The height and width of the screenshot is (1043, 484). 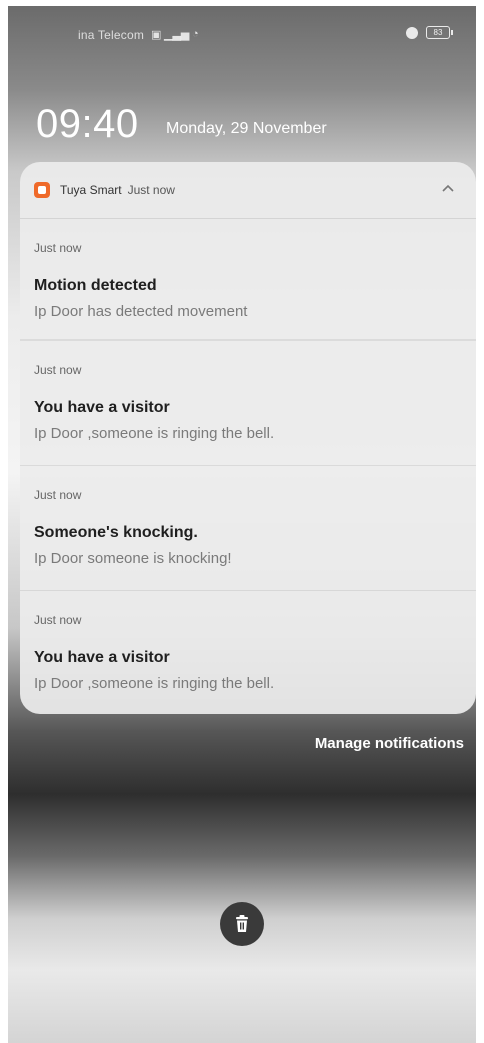 I want to click on notification-title: Someone's knocking., so click(x=116, y=532).